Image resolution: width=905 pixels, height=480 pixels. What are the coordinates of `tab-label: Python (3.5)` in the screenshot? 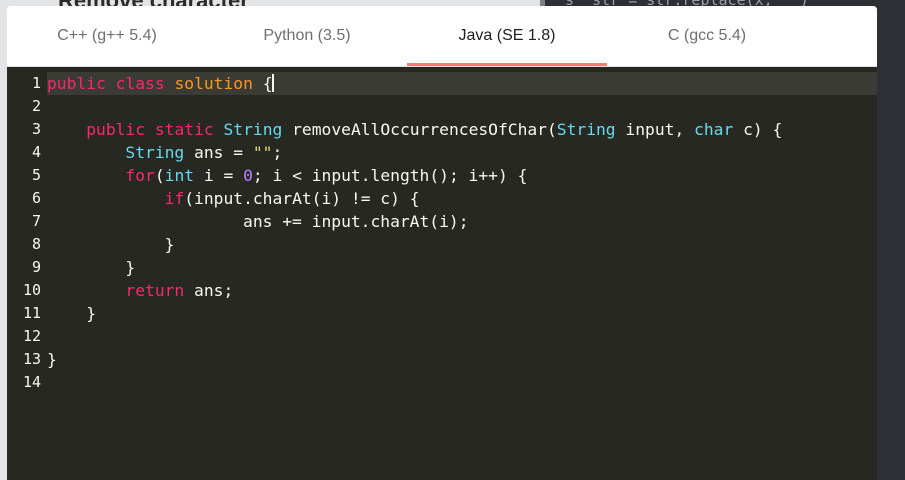 It's located at (307, 35).